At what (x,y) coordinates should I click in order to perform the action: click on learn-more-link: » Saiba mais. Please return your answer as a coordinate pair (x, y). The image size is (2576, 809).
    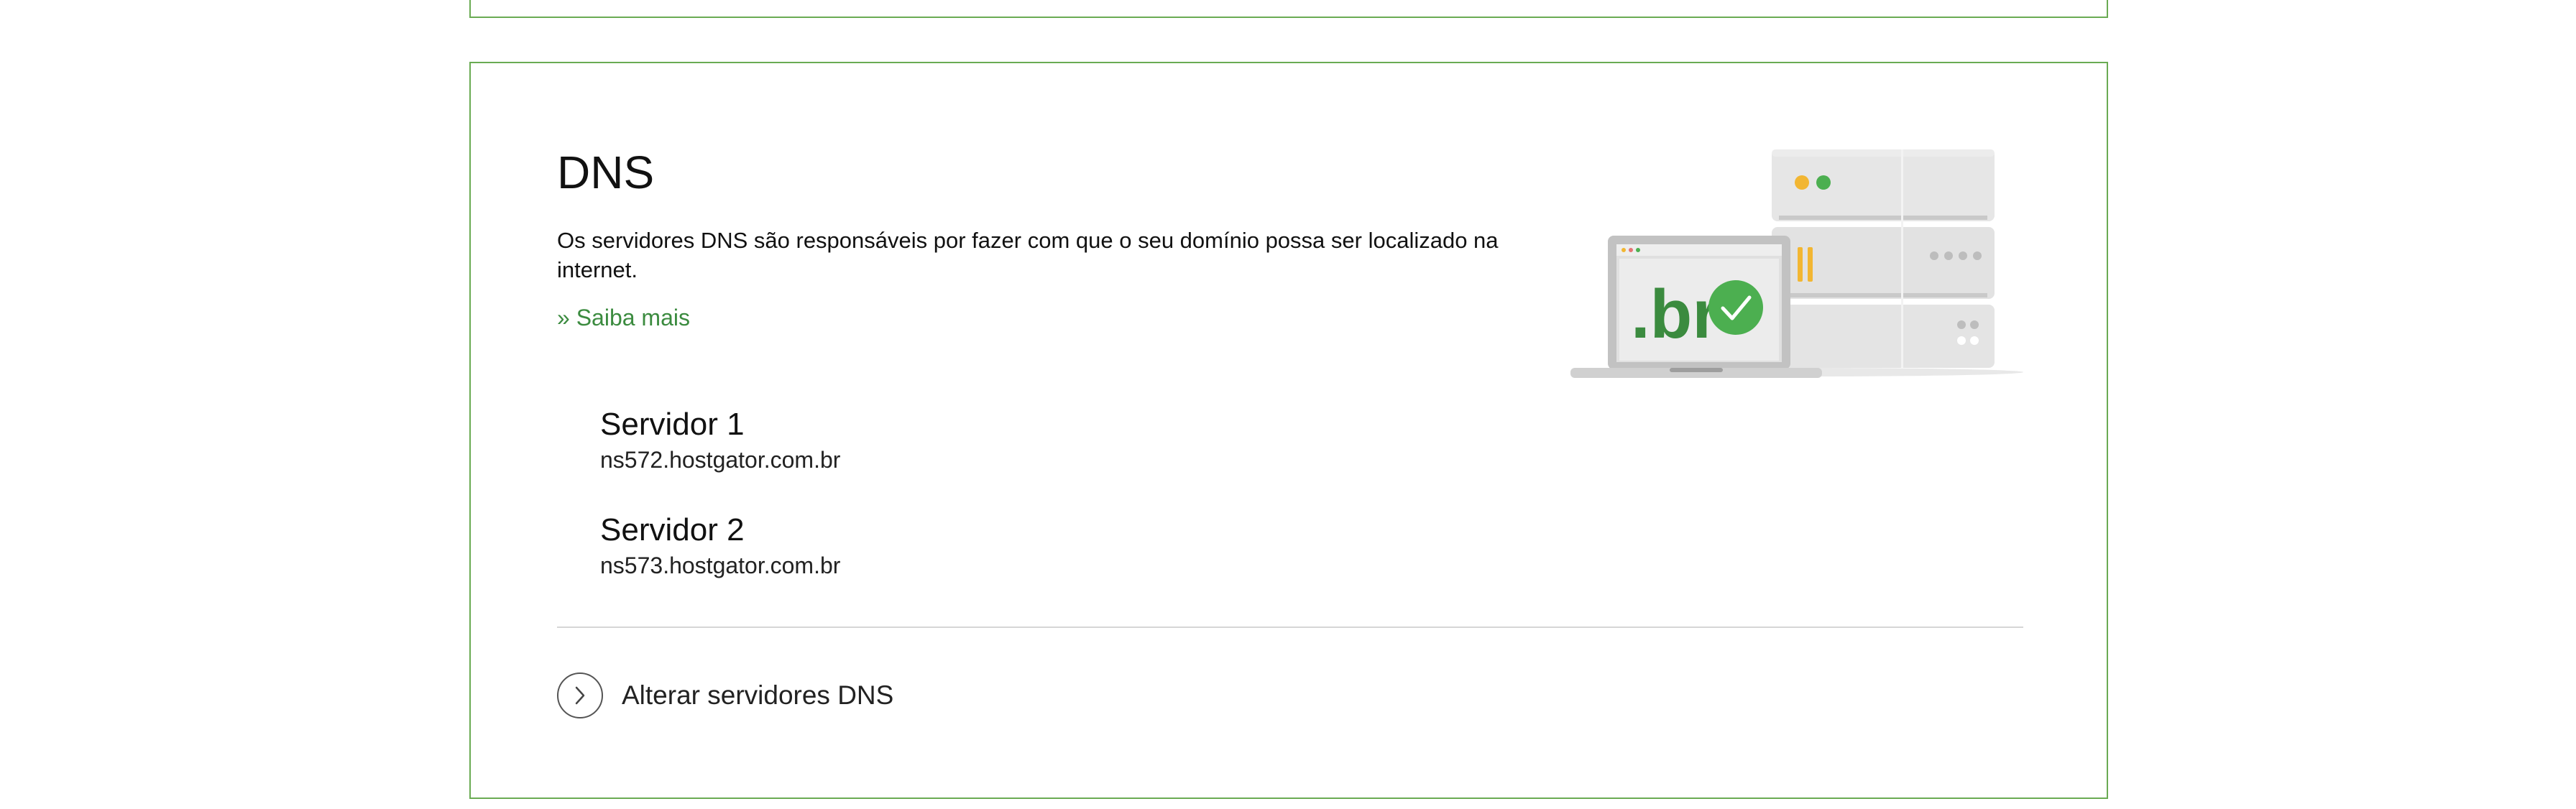
    Looking at the image, I should click on (623, 317).